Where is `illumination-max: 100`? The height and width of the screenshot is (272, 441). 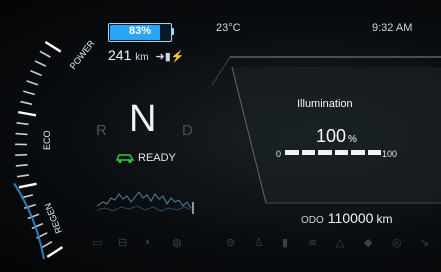 illumination-max: 100 is located at coordinates (390, 154).